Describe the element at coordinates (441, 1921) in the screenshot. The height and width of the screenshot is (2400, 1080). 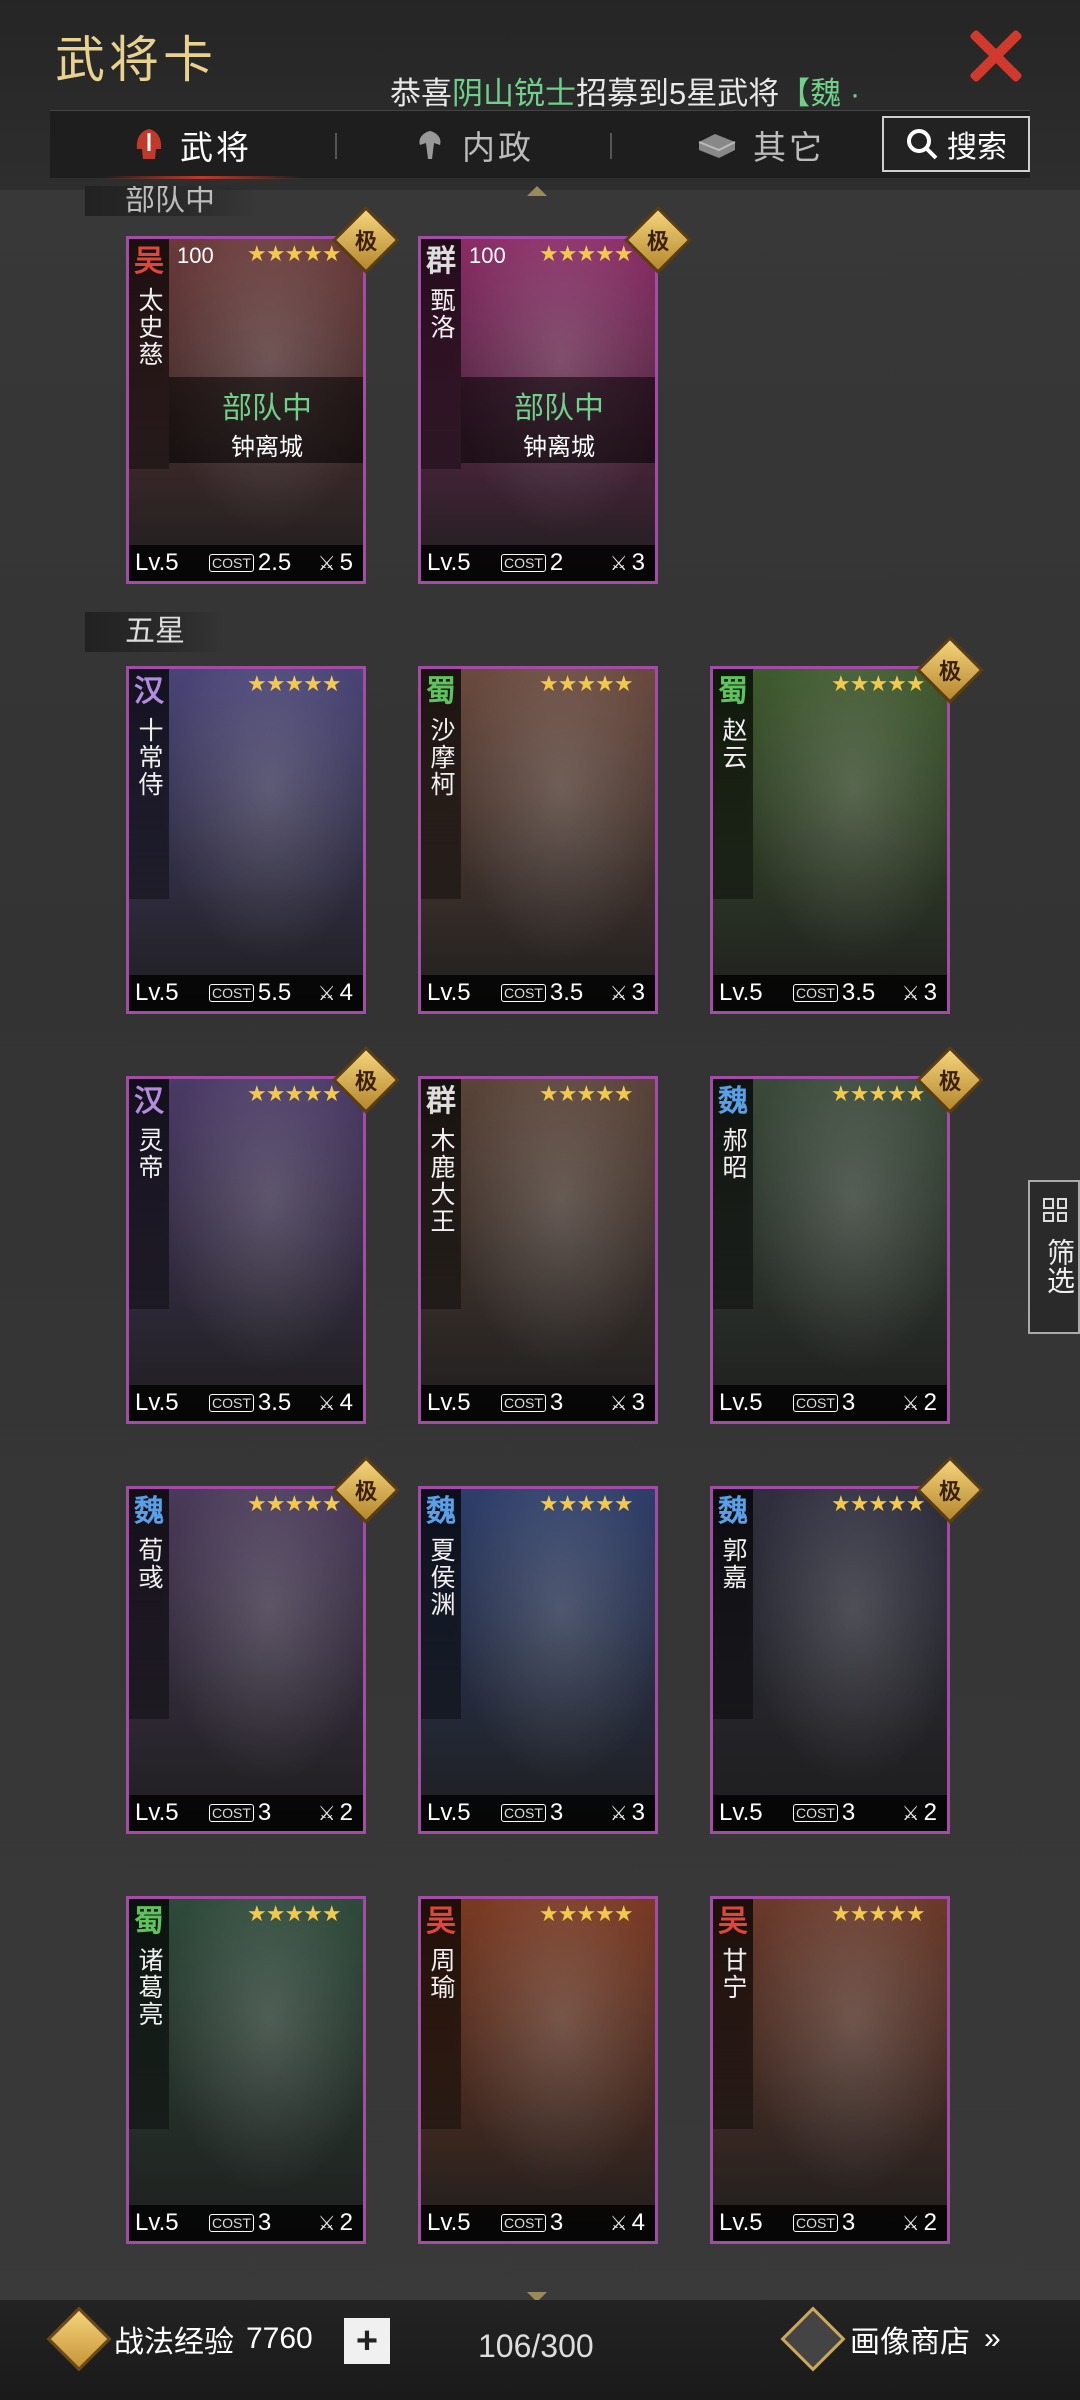
I see `faction-badge: 吴` at that location.